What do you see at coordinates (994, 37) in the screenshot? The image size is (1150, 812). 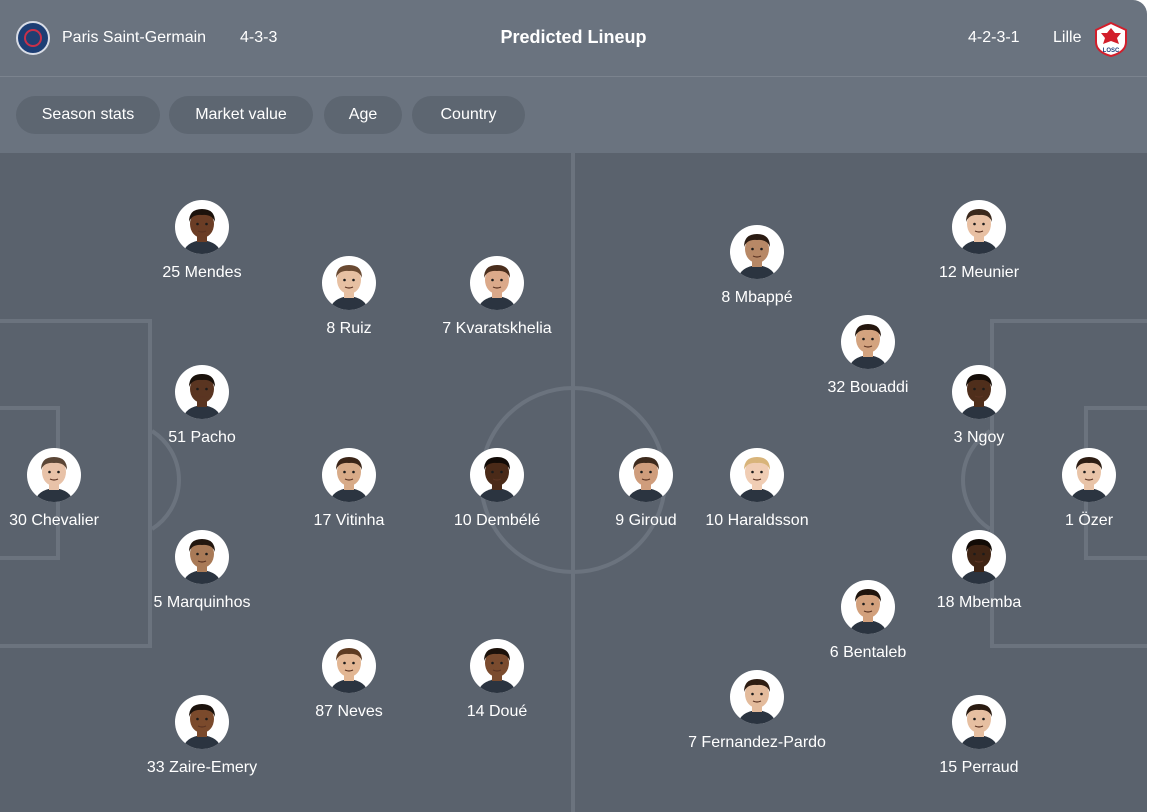 I see `away-formation: 4-2-3-1` at bounding box center [994, 37].